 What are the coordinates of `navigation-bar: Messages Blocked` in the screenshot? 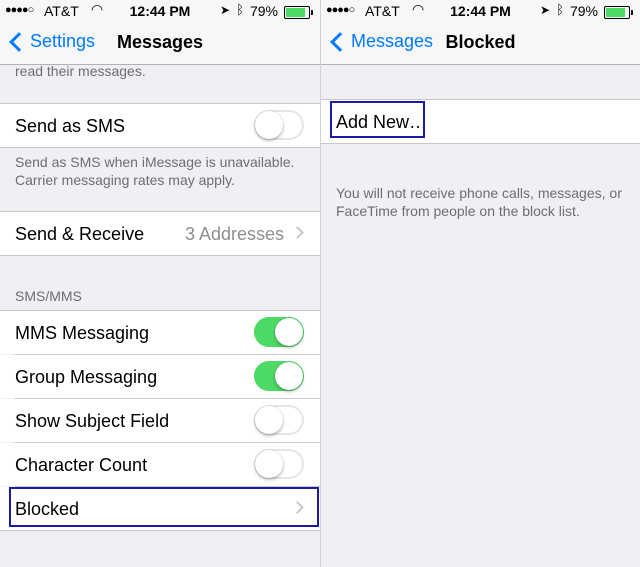 It's located at (480, 43).